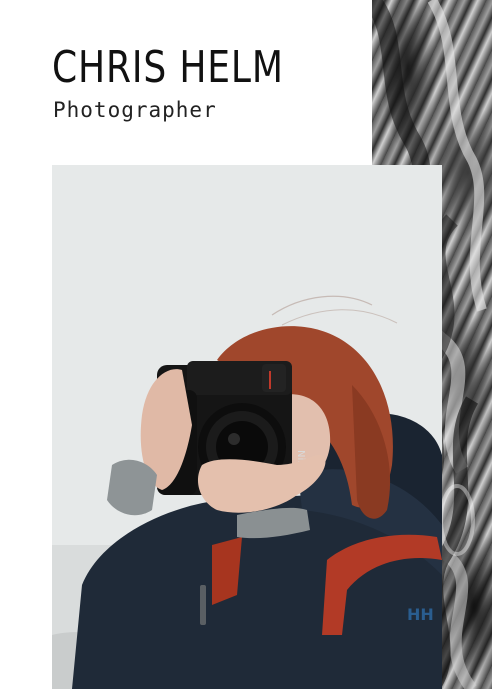 Image resolution: width=492 pixels, height=689 pixels. I want to click on jacket-logo: HH, so click(420, 614).